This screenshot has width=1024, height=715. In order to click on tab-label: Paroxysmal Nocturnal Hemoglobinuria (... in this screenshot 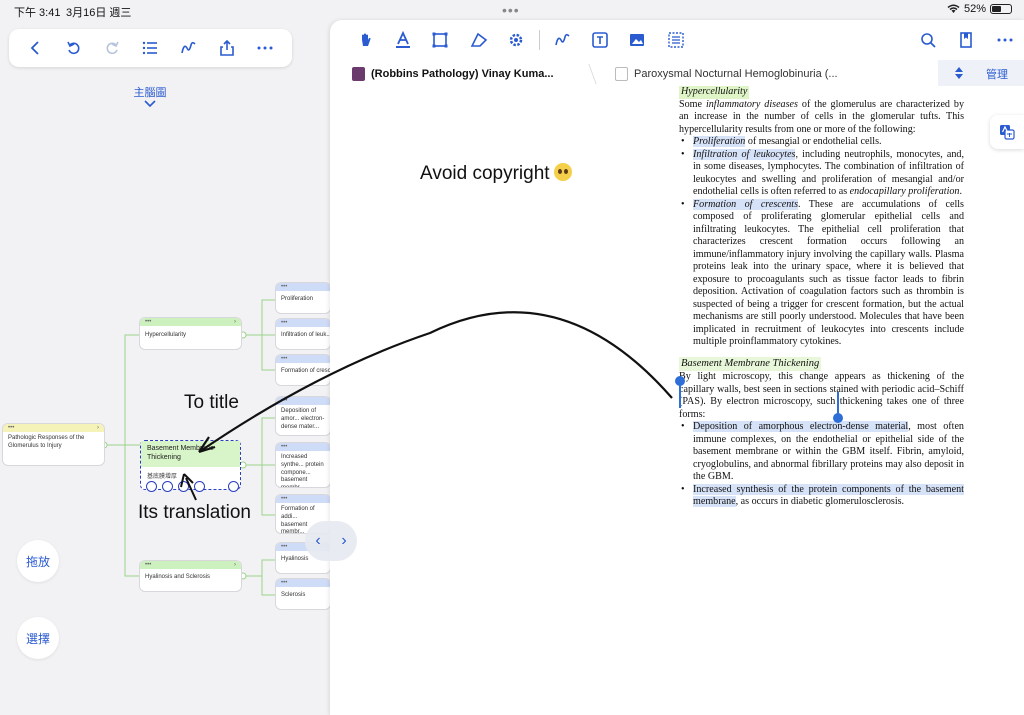, I will do `click(736, 74)`.